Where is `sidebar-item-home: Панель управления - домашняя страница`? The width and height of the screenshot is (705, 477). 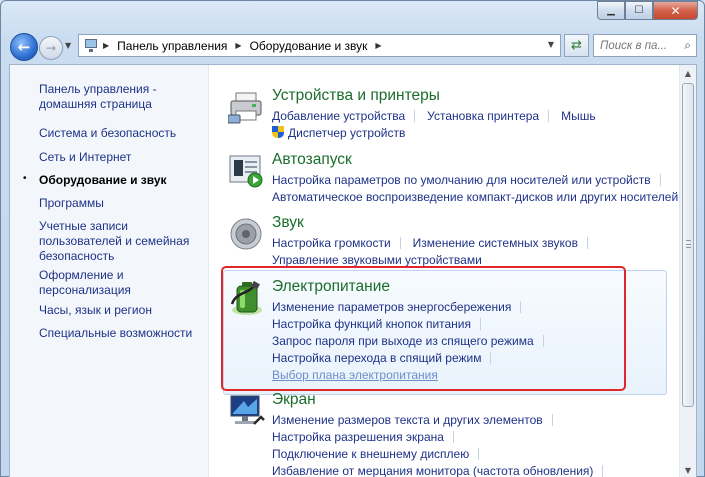 sidebar-item-home: Панель управления - домашняя страница is located at coordinates (121, 97).